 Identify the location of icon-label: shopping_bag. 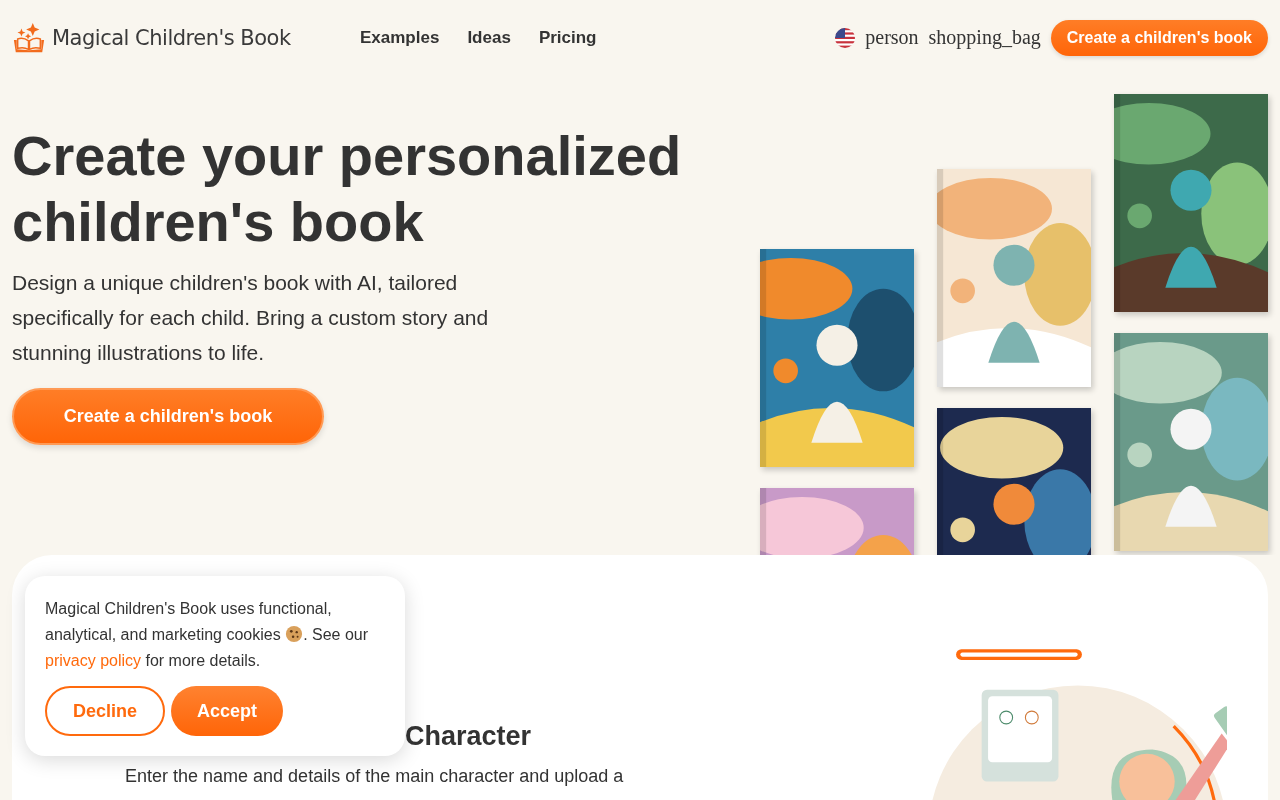
(984, 37).